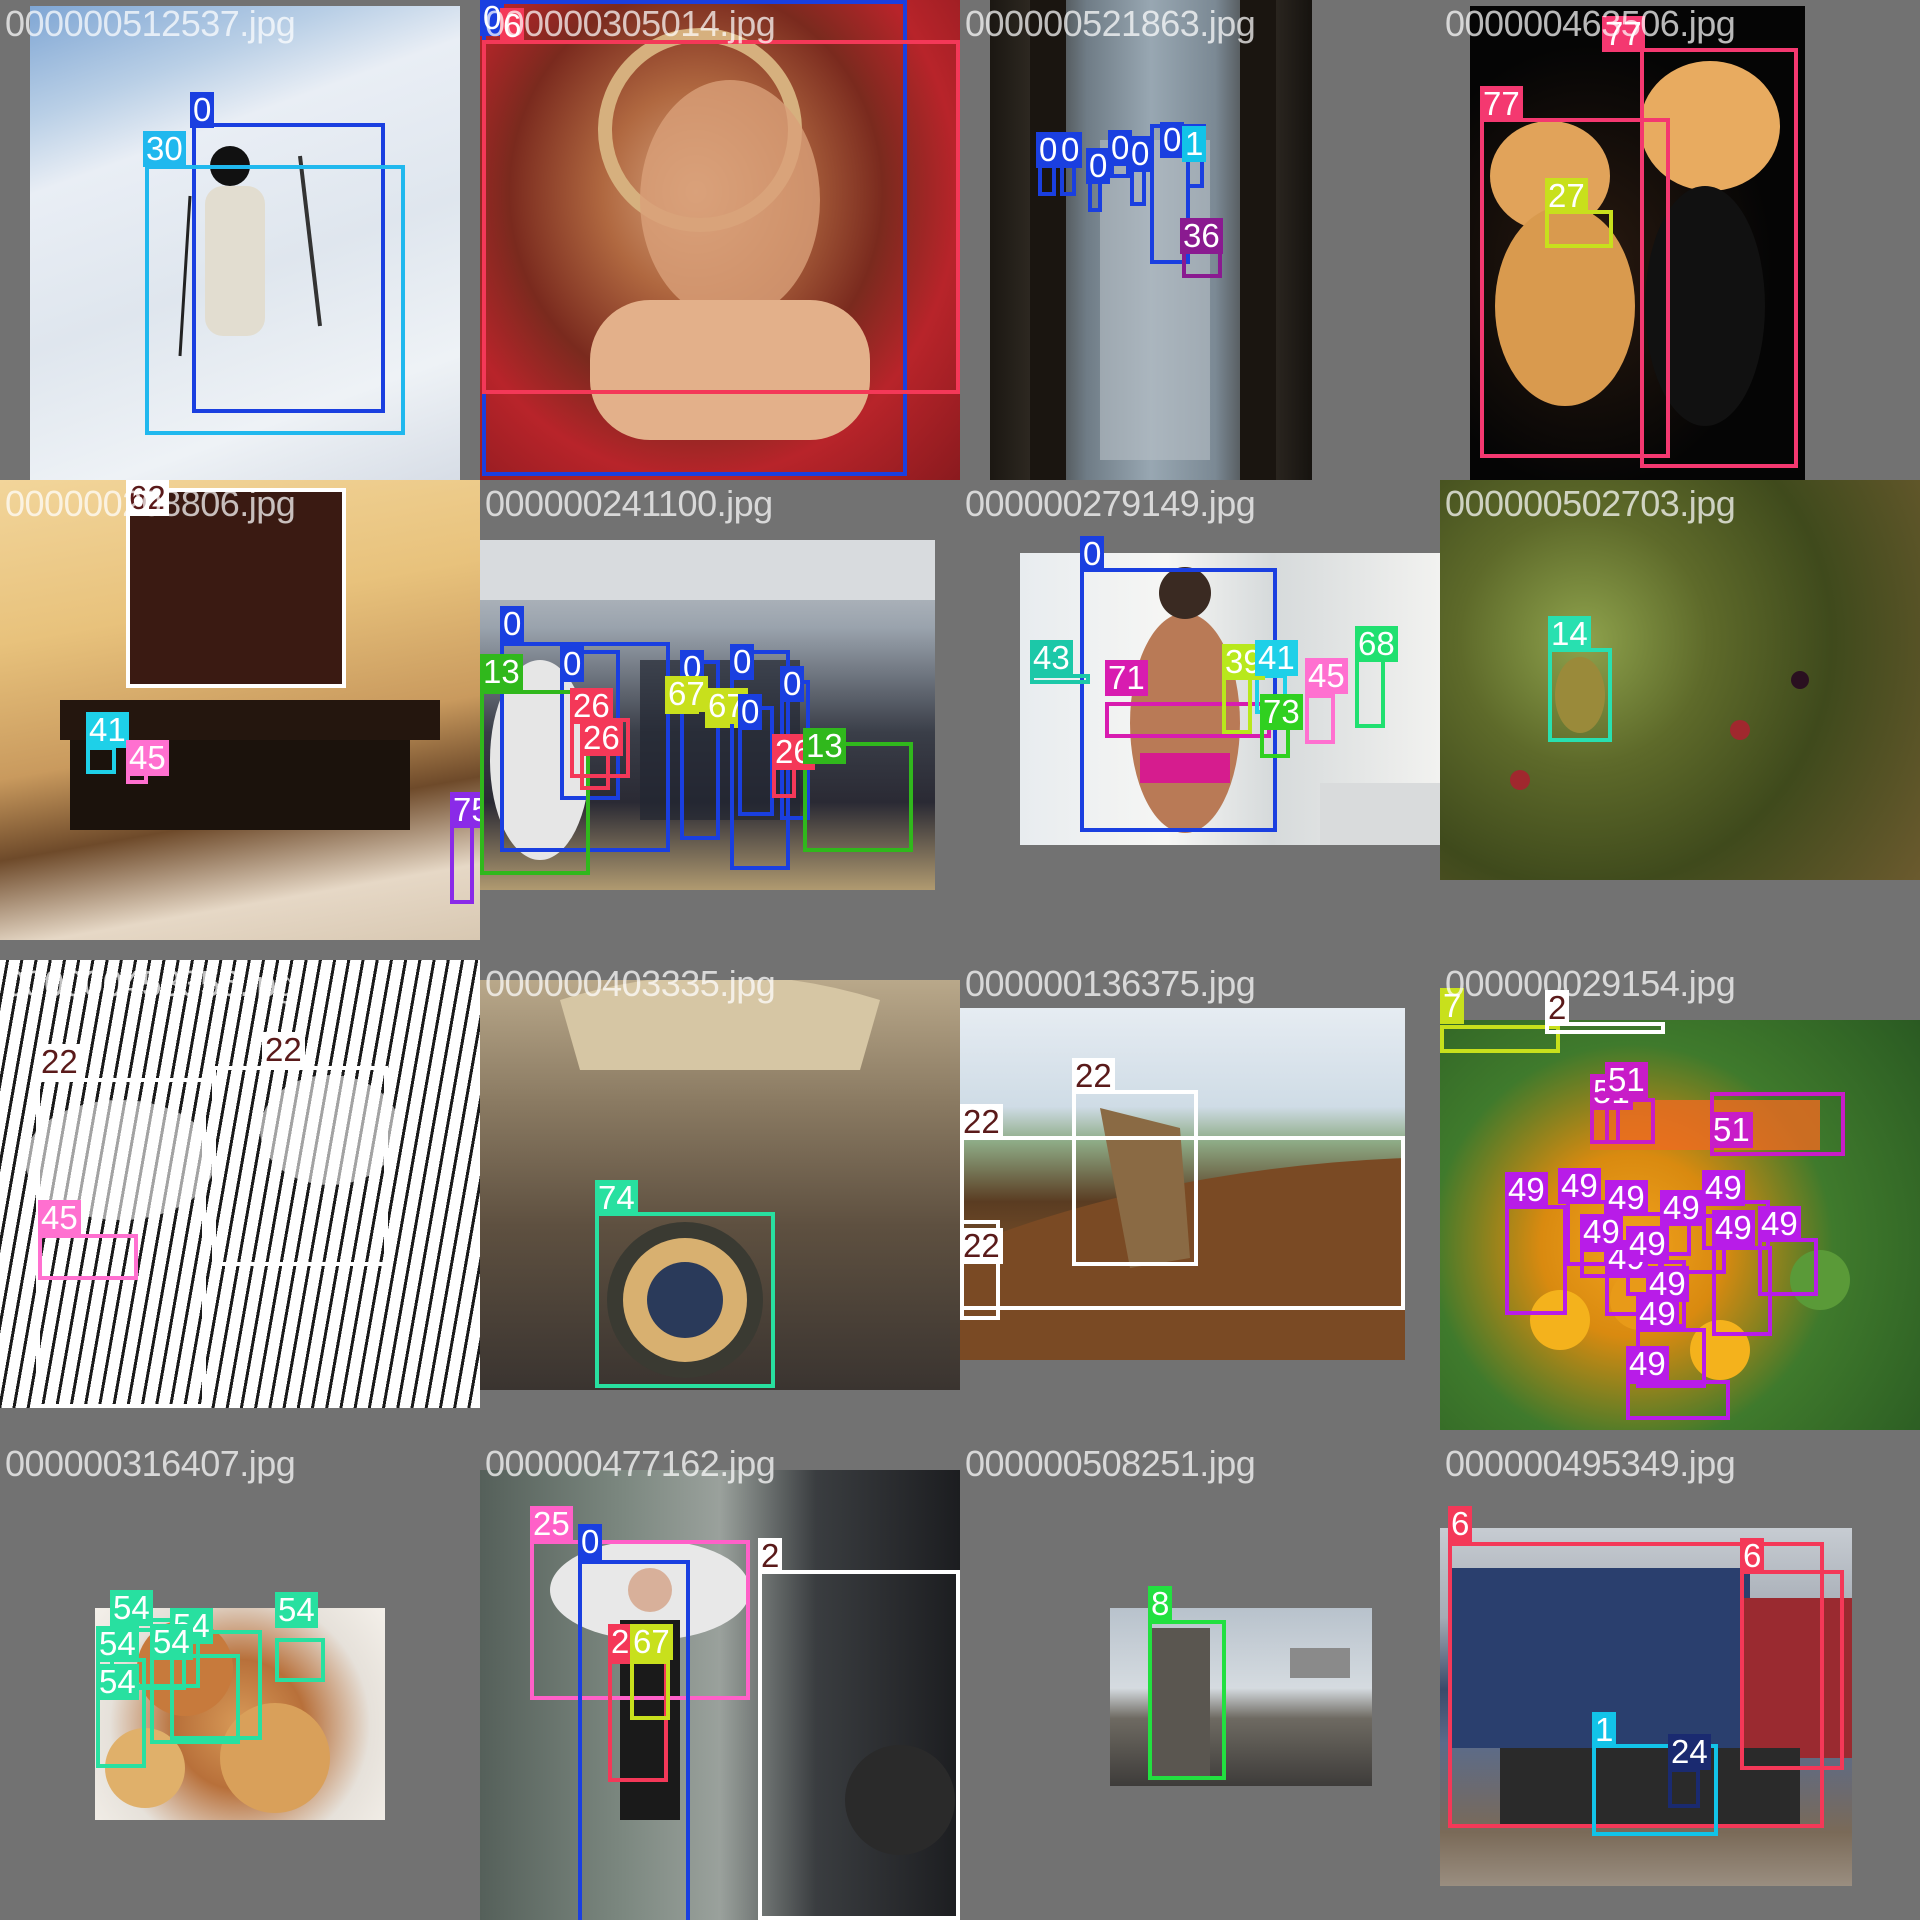 This screenshot has height=1920, width=1920. Describe the element at coordinates (1680, 240) in the screenshot. I see `mosaic-tile: 000000463506.jpg 77 77 27` at that location.